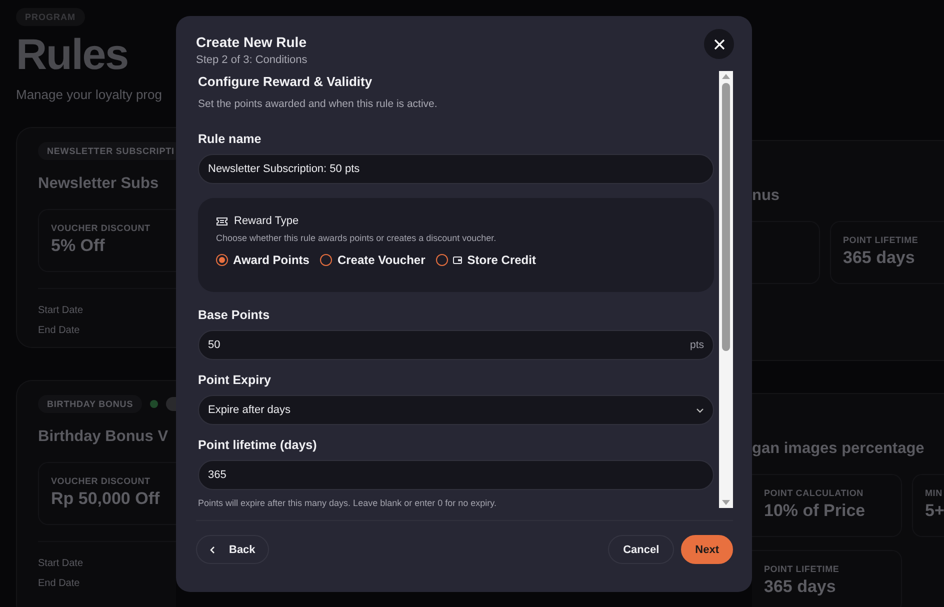 The width and height of the screenshot is (944, 607). Describe the element at coordinates (222, 221) in the screenshot. I see `ticket-icon` at that location.